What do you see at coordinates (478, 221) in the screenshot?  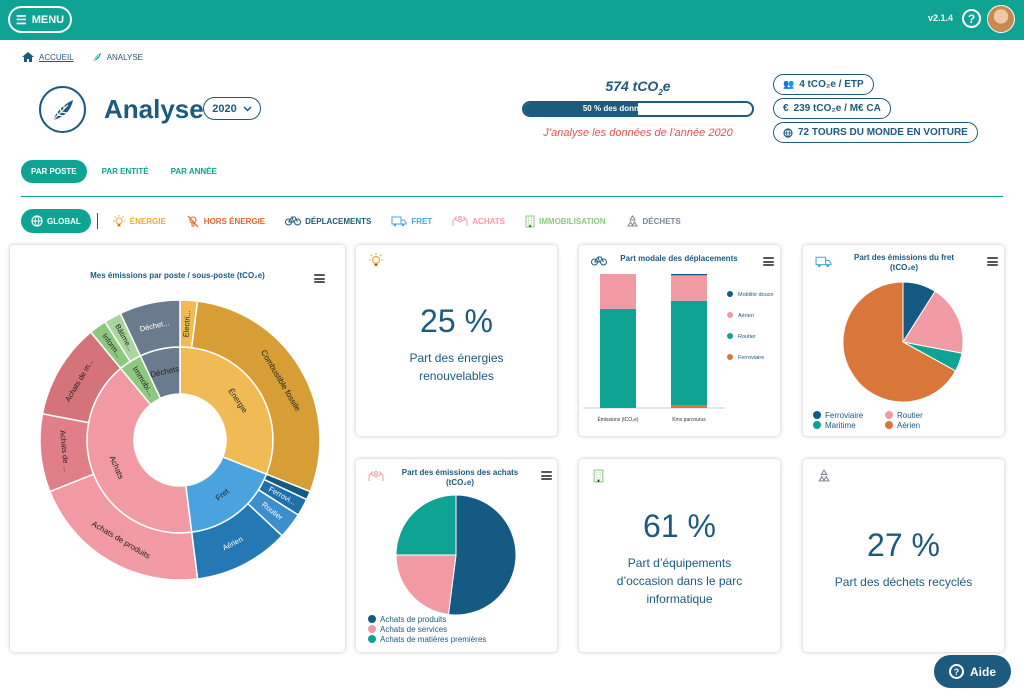 I see `filter-achats: ACHATS` at bounding box center [478, 221].